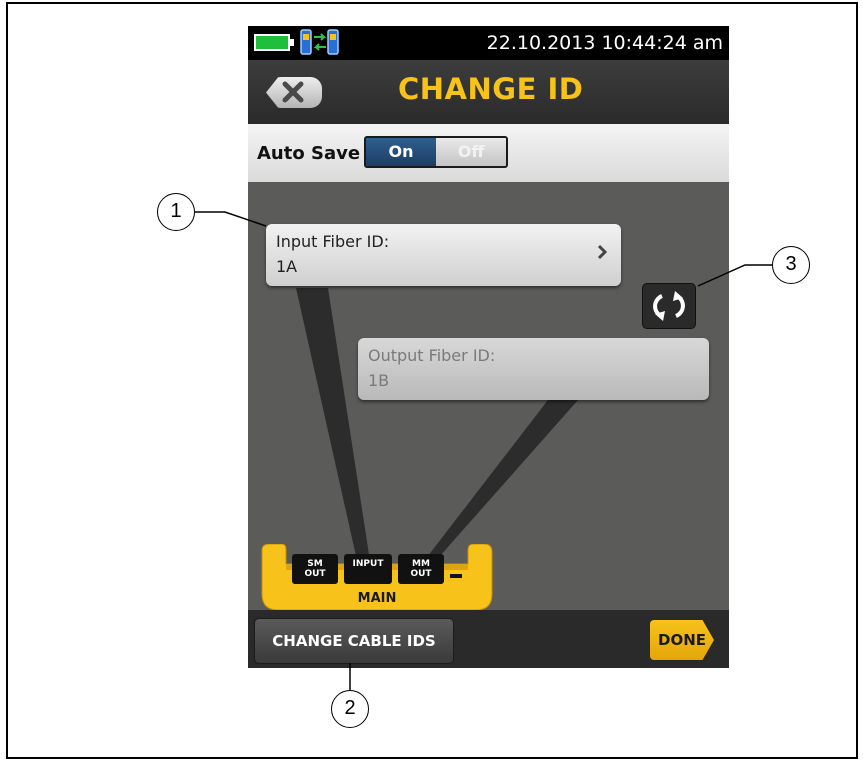 The height and width of the screenshot is (760, 863). What do you see at coordinates (791, 265) in the screenshot?
I see `callout-3: 3` at bounding box center [791, 265].